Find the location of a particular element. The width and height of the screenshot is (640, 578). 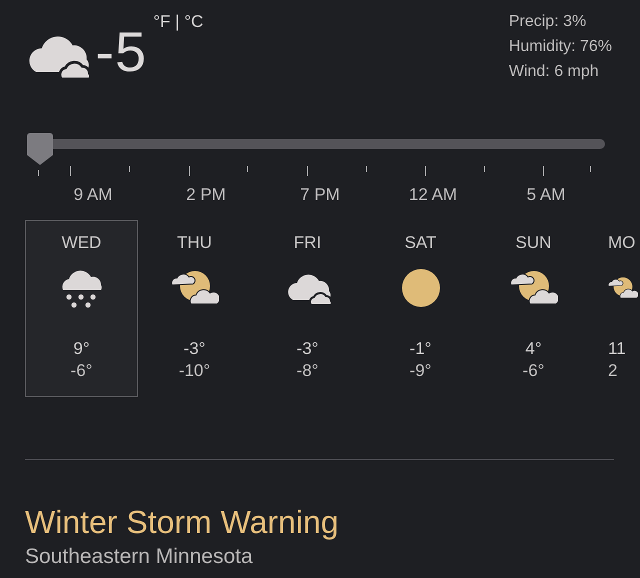

current-temperature: -5 is located at coordinates (121, 52).